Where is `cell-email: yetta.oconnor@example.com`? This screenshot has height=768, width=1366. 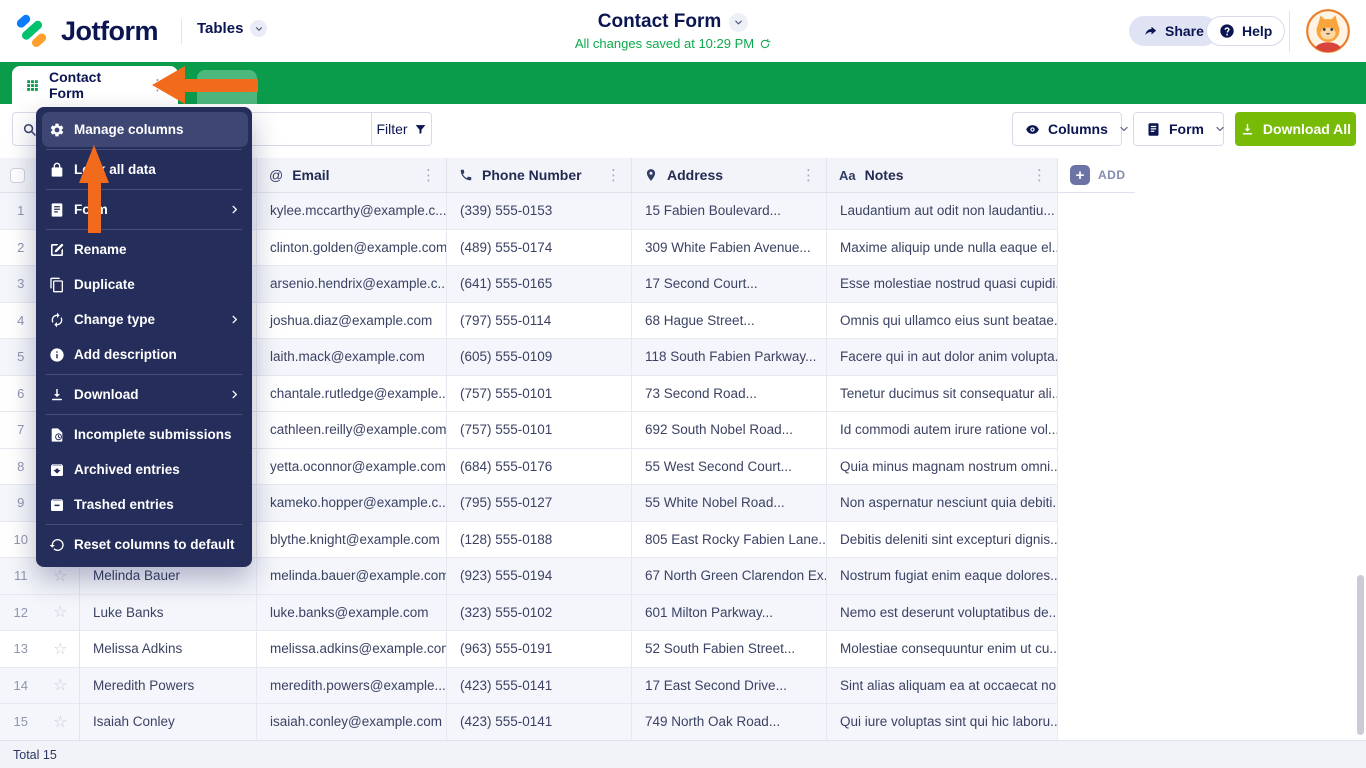 cell-email: yetta.oconnor@example.com is located at coordinates (352, 466).